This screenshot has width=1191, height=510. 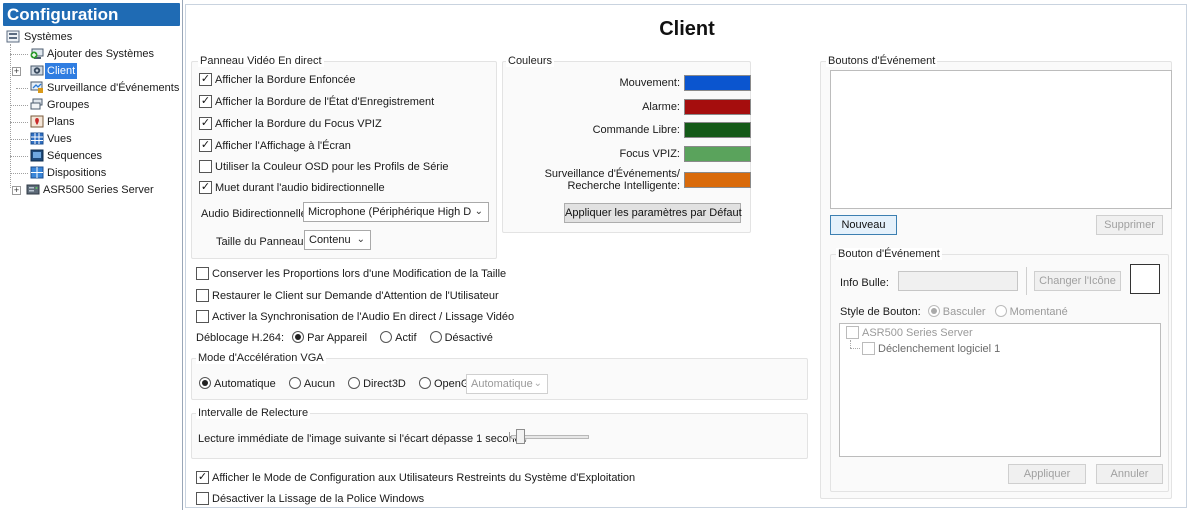 I want to click on color-label-smart-search: Recherche Intelligente:, so click(x=623, y=186).